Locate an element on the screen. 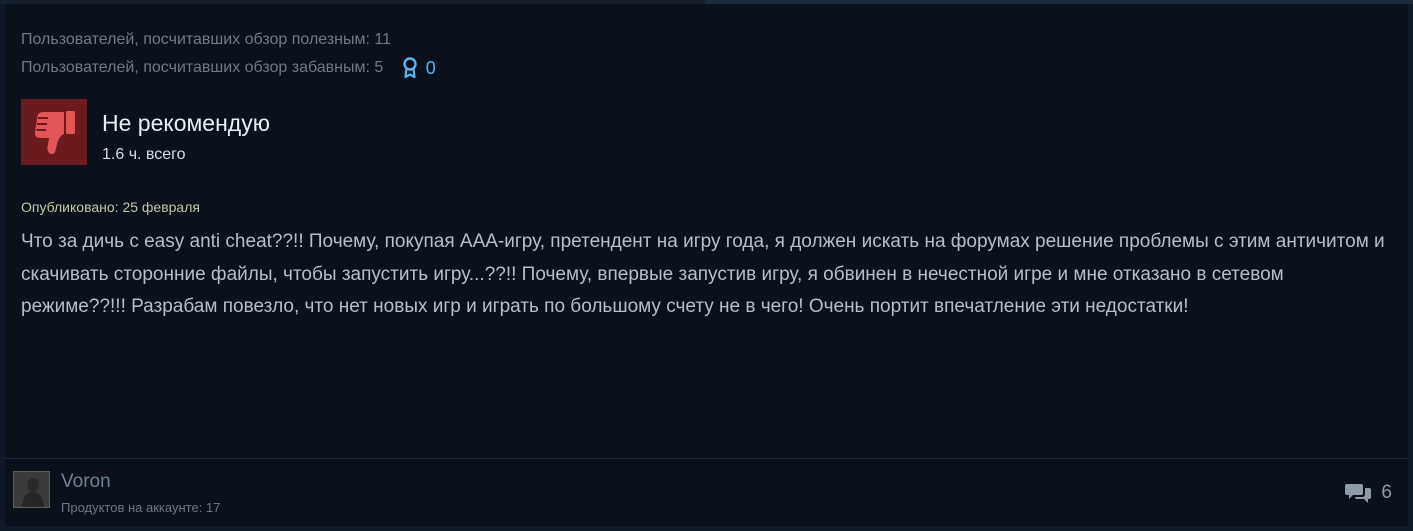  comments-count: 6 is located at coordinates (1386, 492).